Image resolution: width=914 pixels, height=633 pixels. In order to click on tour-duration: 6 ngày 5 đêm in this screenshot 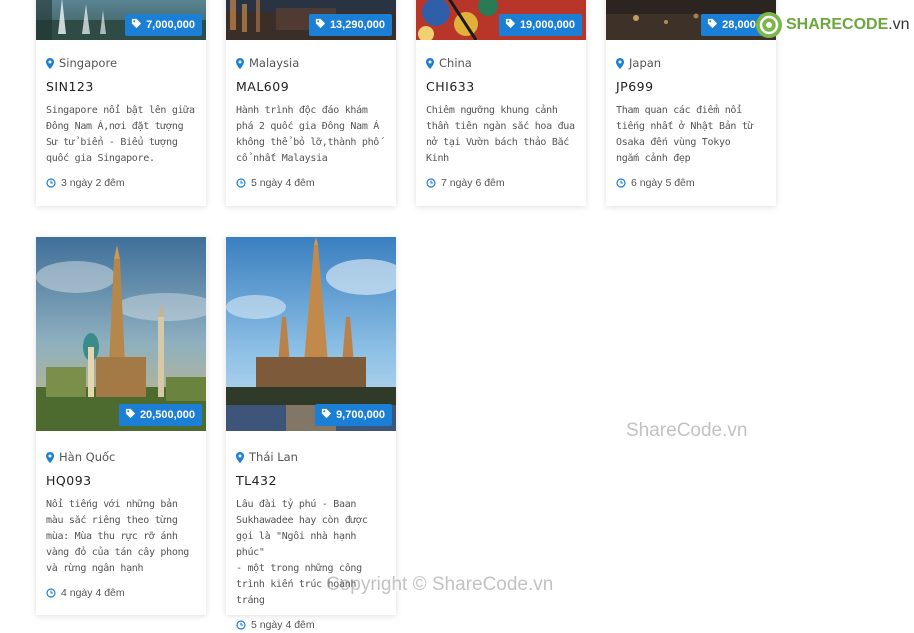, I will do `click(691, 184)`.